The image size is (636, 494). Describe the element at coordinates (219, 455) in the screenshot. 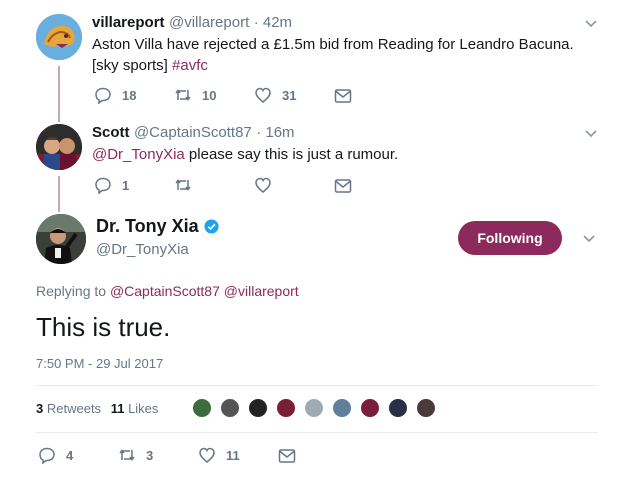

I see `like-button: 11` at that location.